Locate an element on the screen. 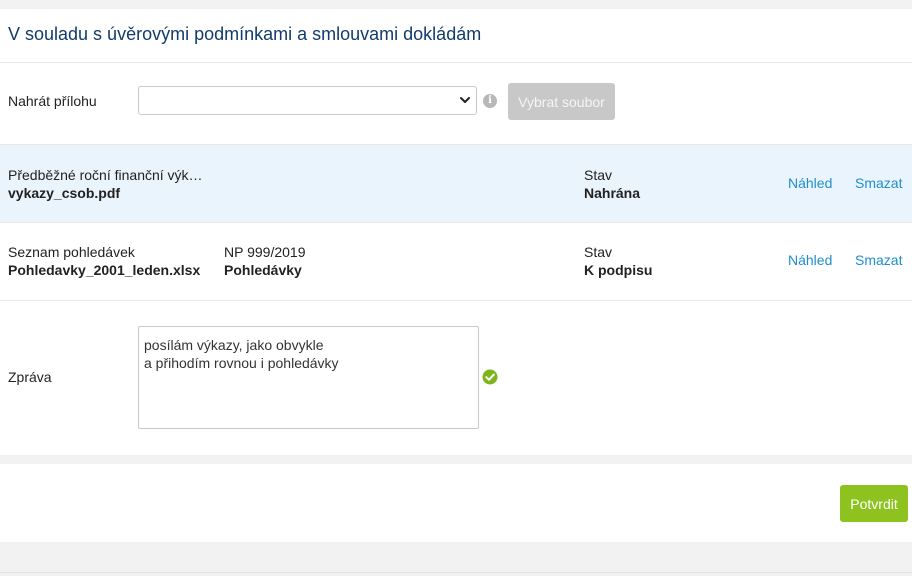  status-value: Nahrána is located at coordinates (612, 193).